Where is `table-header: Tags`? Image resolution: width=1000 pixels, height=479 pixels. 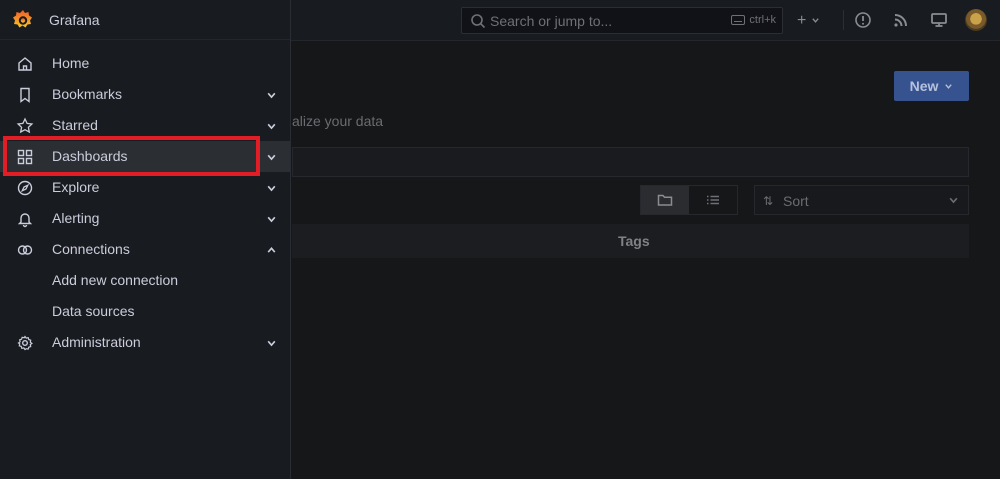
table-header: Tags is located at coordinates (630, 241).